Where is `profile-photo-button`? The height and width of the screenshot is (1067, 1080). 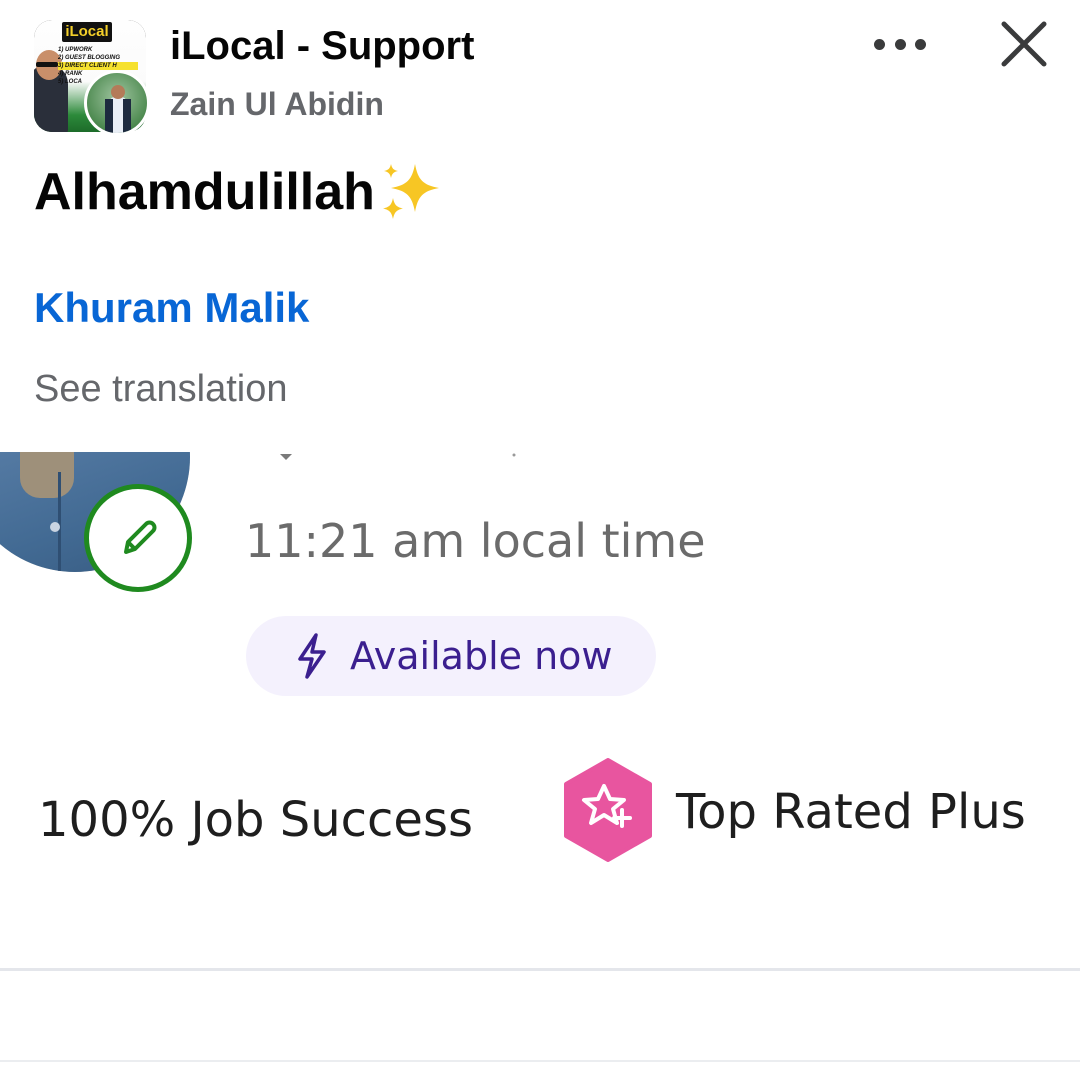
profile-photo-button is located at coordinates (55, 527).